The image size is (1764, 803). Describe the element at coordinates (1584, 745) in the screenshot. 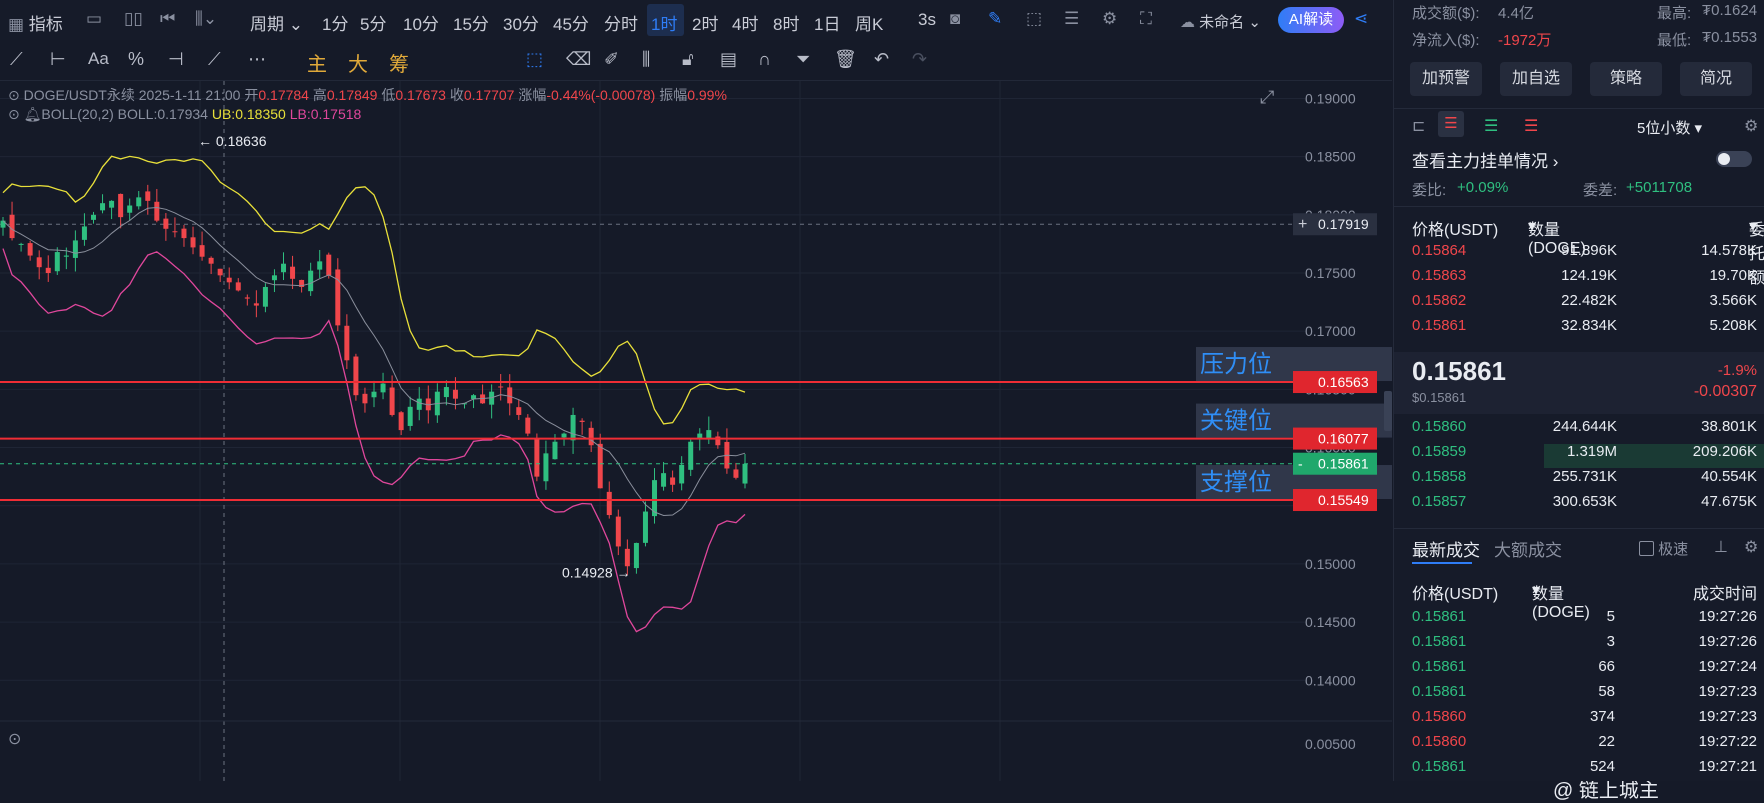

I see `undefined: 0.15860 22 19:27:22` at that location.